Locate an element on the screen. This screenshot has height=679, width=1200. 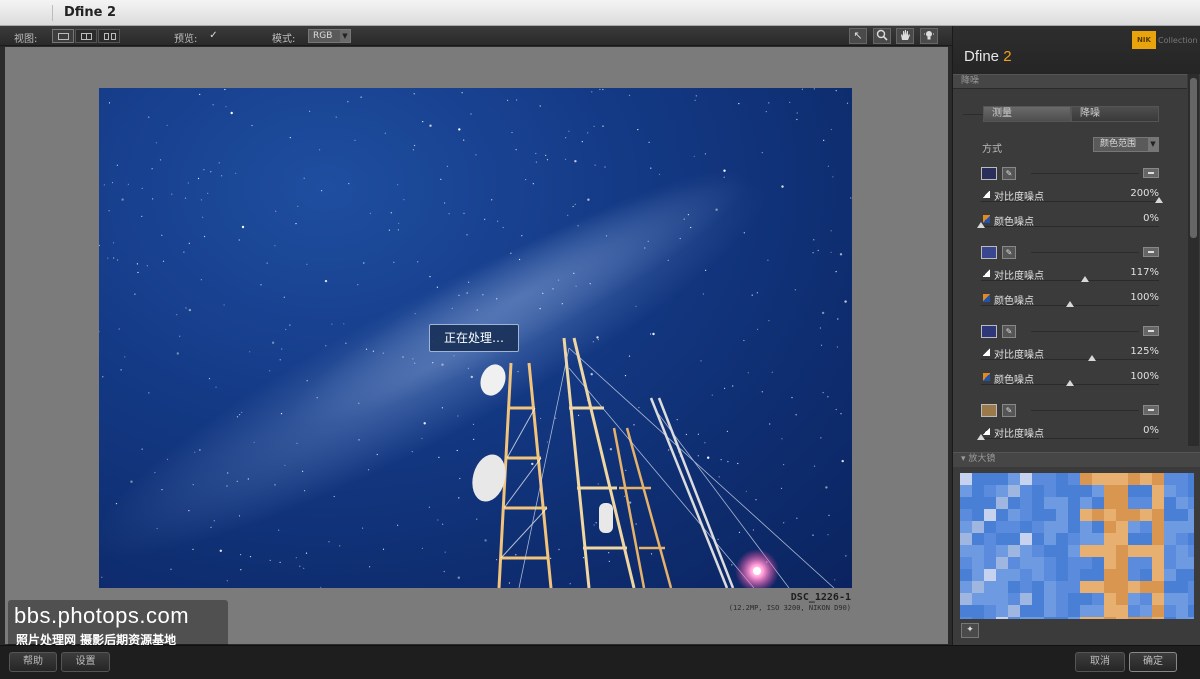
single-view-icon is located at coordinates (63, 36).